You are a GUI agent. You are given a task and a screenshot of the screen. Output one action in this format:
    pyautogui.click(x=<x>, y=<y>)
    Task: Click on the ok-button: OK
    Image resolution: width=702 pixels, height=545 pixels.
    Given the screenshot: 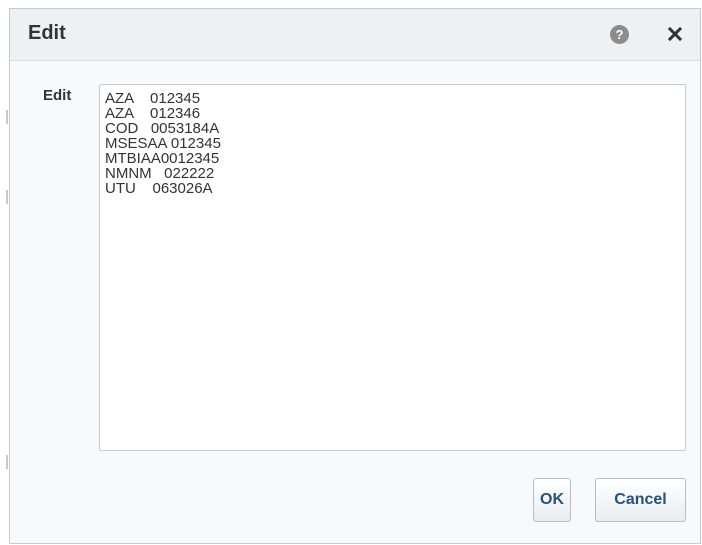 What is the action you would take?
    pyautogui.click(x=552, y=500)
    